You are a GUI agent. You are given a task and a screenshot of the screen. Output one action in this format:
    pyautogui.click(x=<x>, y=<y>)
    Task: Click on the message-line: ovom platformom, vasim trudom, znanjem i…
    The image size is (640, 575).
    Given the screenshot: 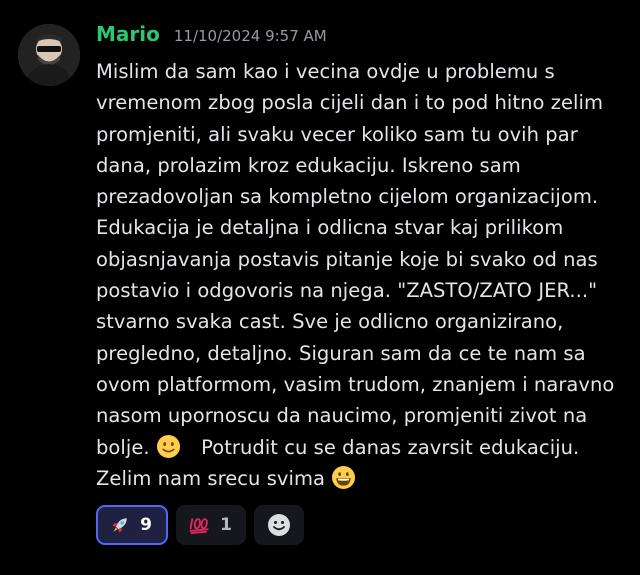 What is the action you would take?
    pyautogui.click(x=355, y=384)
    